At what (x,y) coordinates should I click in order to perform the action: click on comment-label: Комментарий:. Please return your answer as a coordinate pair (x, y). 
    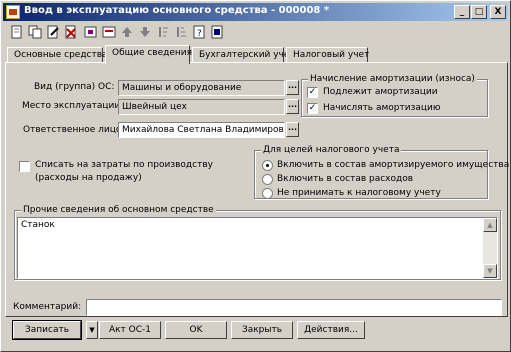
    Looking at the image, I should click on (47, 307).